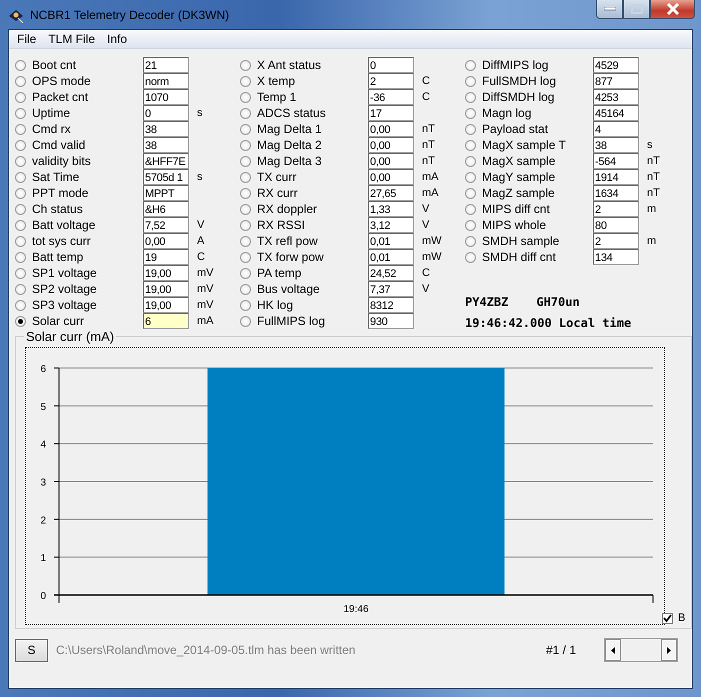 The image size is (701, 697). I want to click on menu-item: TLM File, so click(72, 39).